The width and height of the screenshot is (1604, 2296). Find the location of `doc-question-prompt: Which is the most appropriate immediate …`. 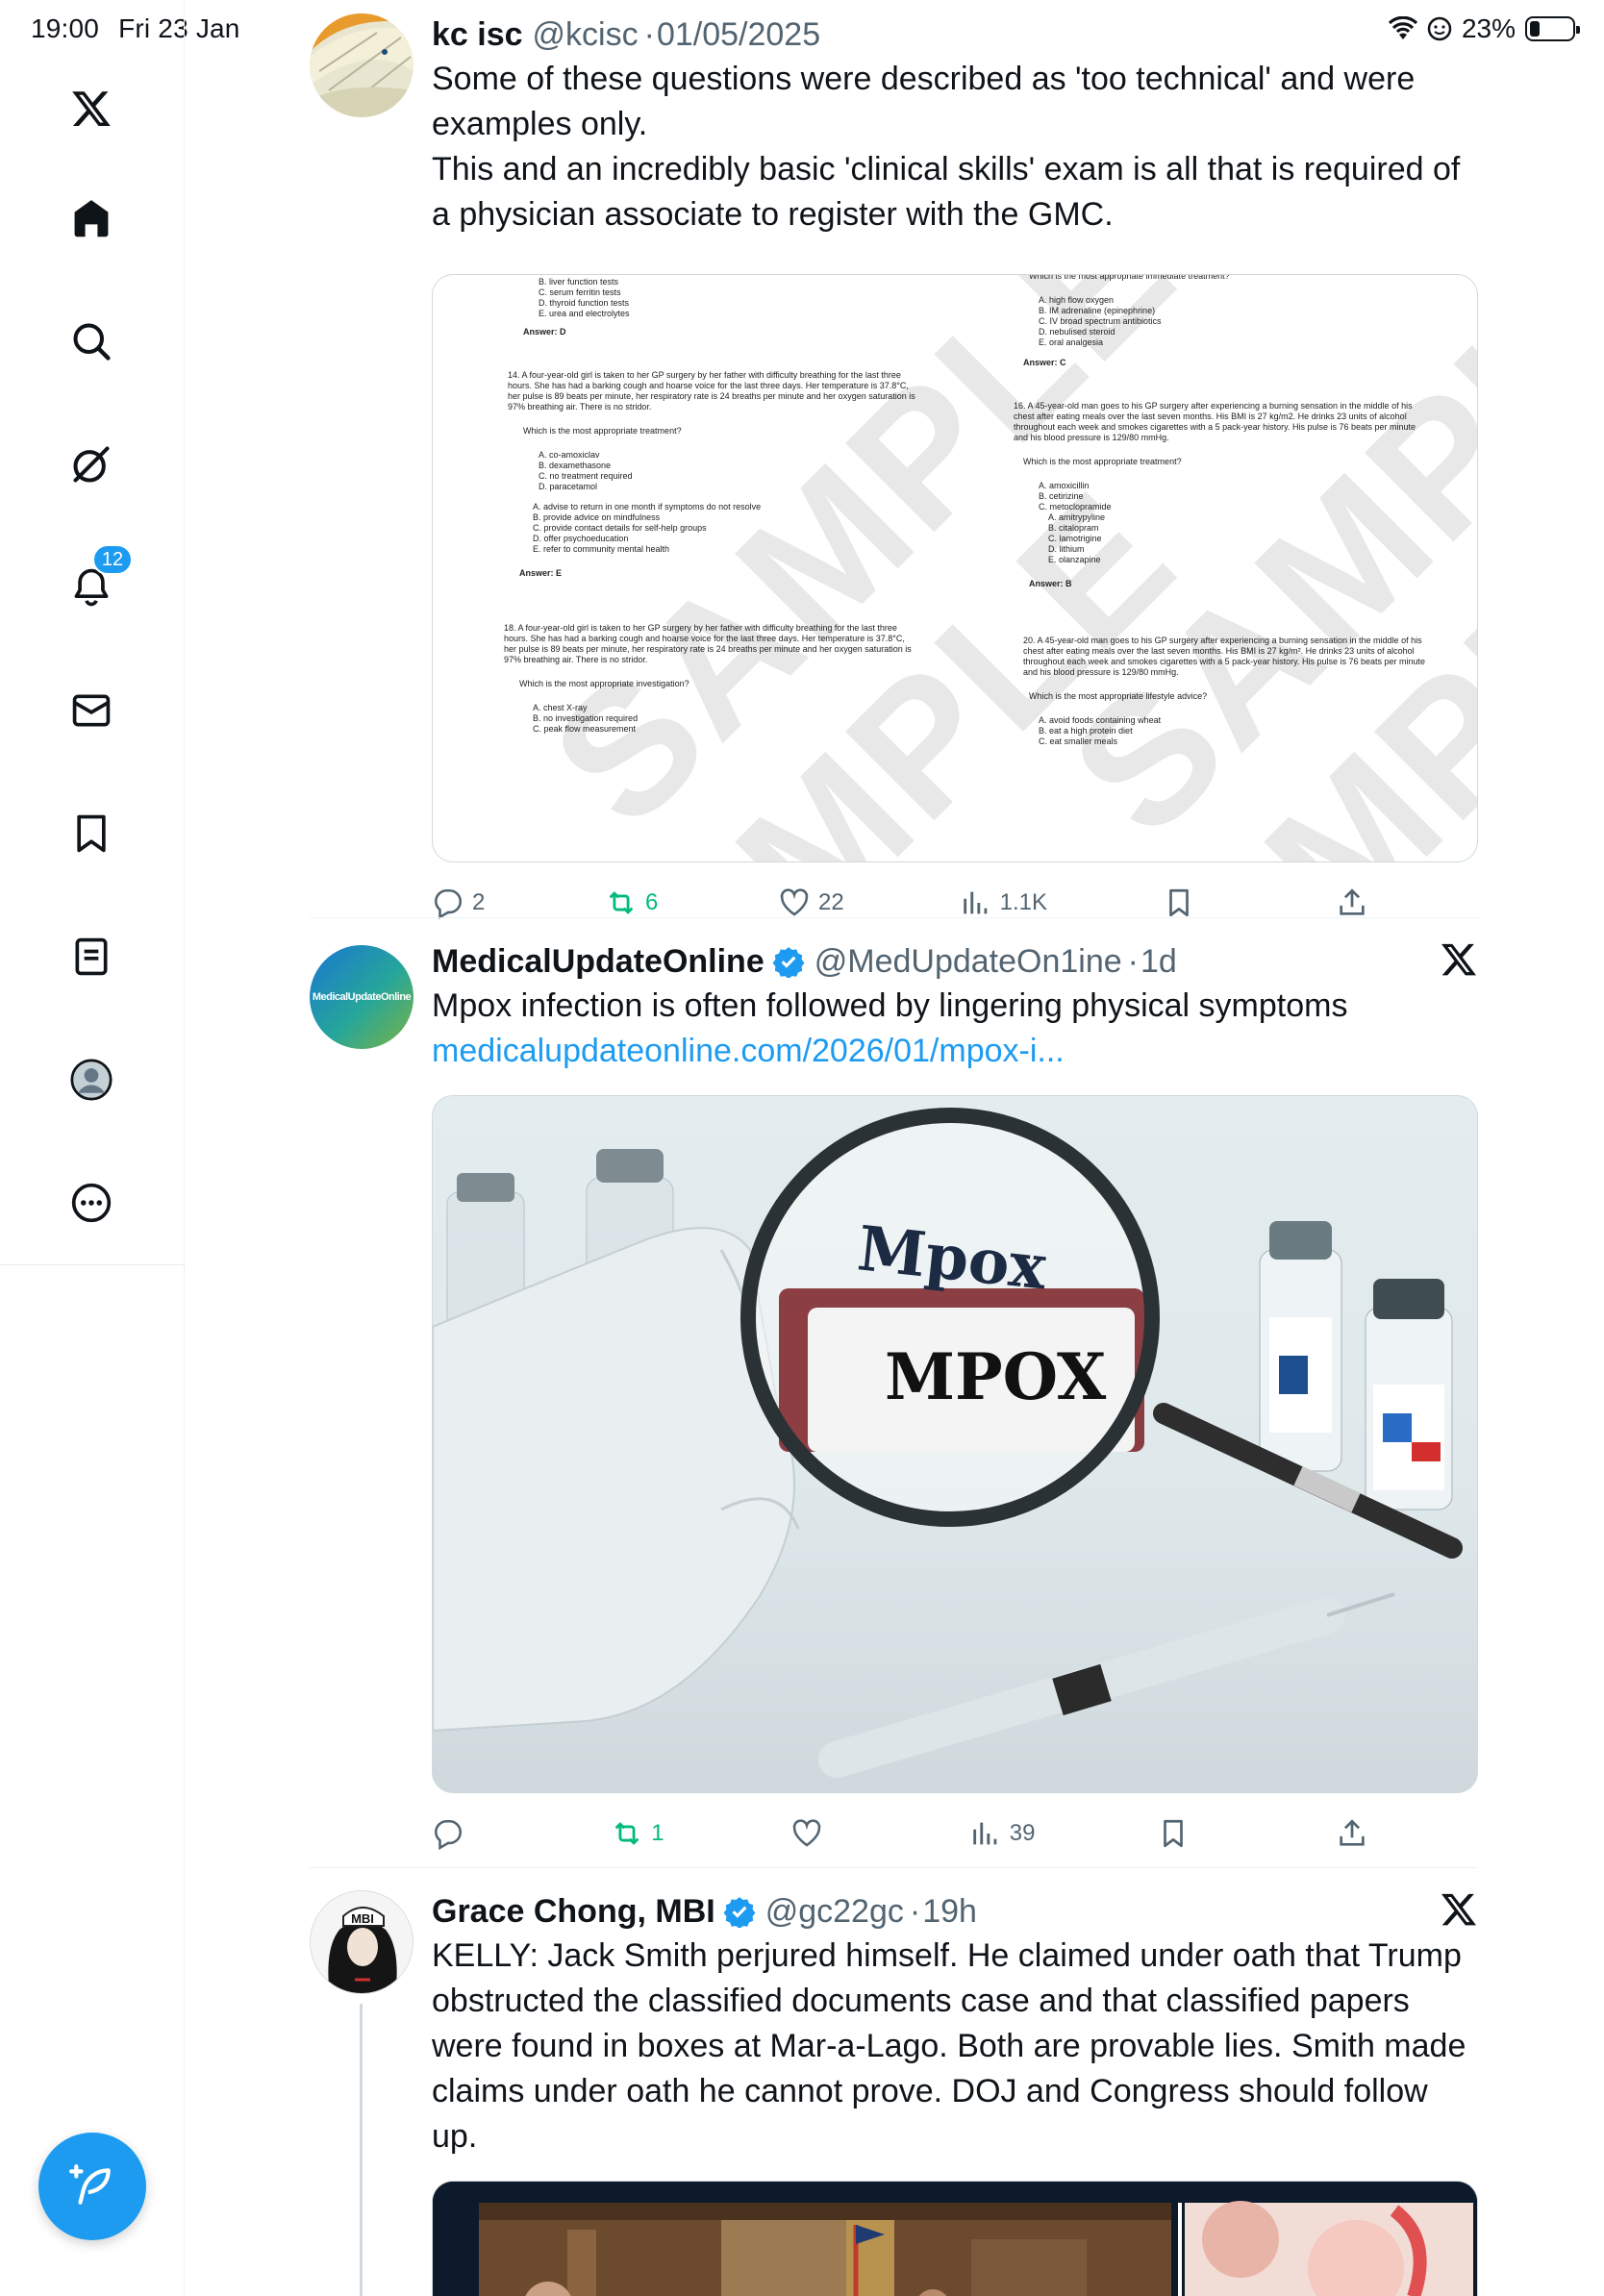

doc-question-prompt: Which is the most appropriate immediate … is located at coordinates (1129, 277).